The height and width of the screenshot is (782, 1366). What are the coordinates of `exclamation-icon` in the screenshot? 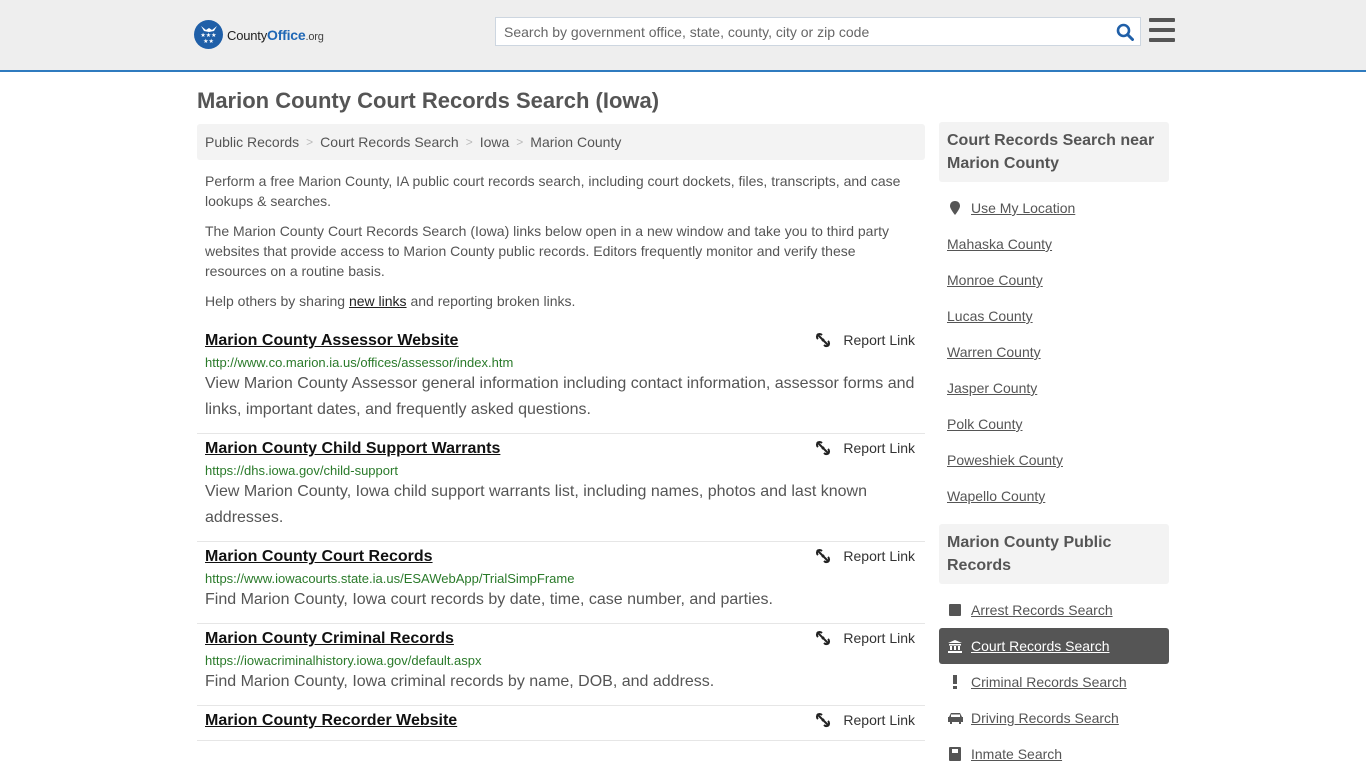 It's located at (955, 682).